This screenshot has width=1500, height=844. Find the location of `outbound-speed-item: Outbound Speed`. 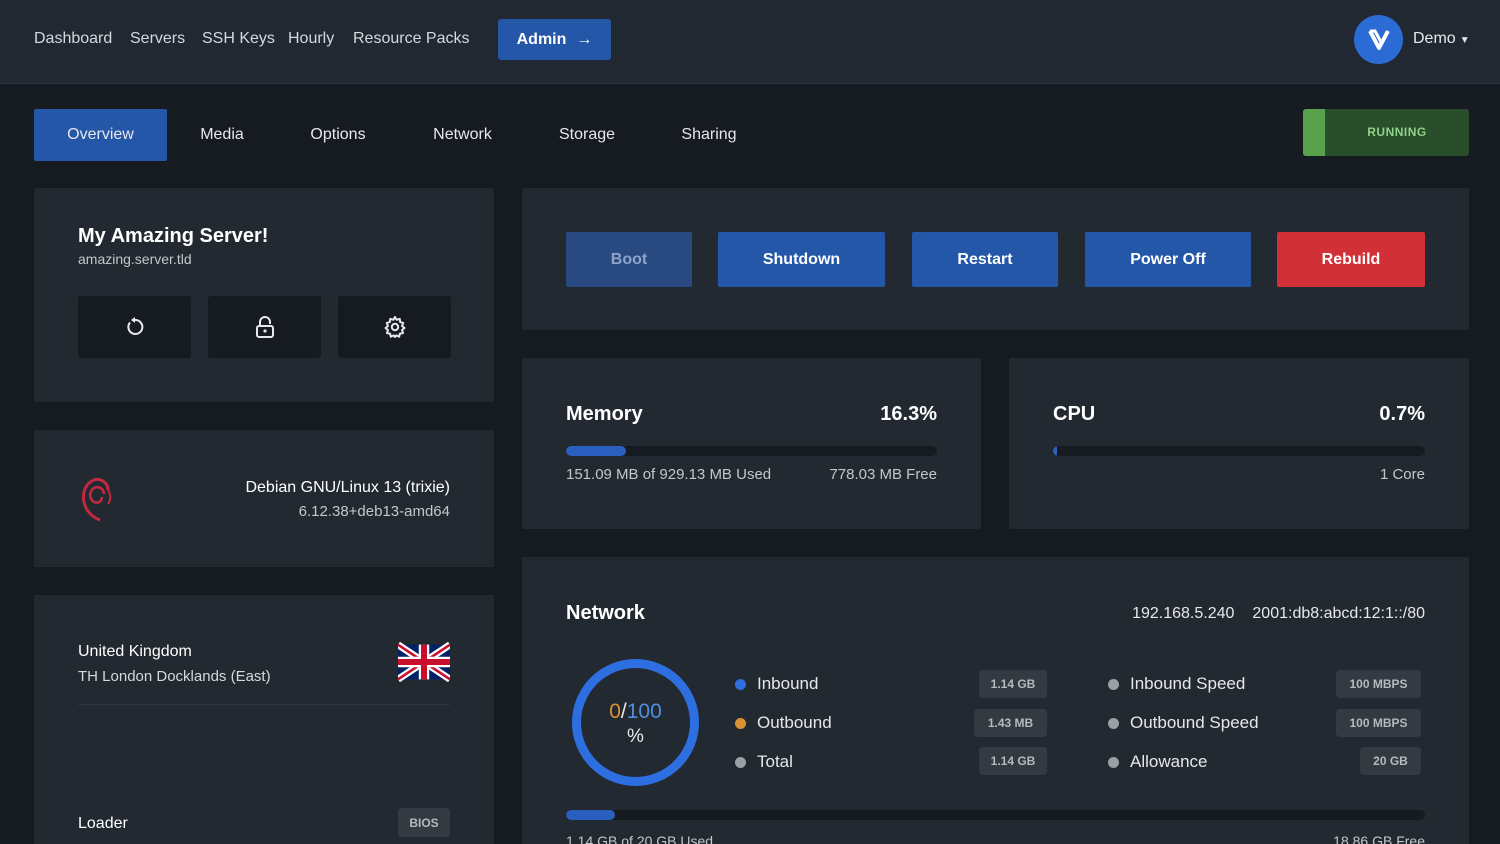

outbound-speed-item: Outbound Speed is located at coordinates (1183, 723).